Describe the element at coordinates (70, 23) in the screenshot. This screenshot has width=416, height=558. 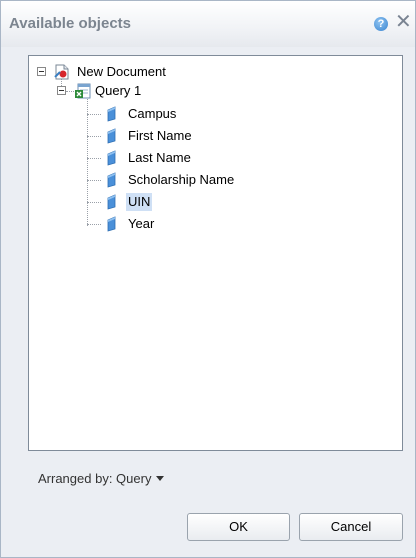
I see `dialog-title: Available objects` at that location.